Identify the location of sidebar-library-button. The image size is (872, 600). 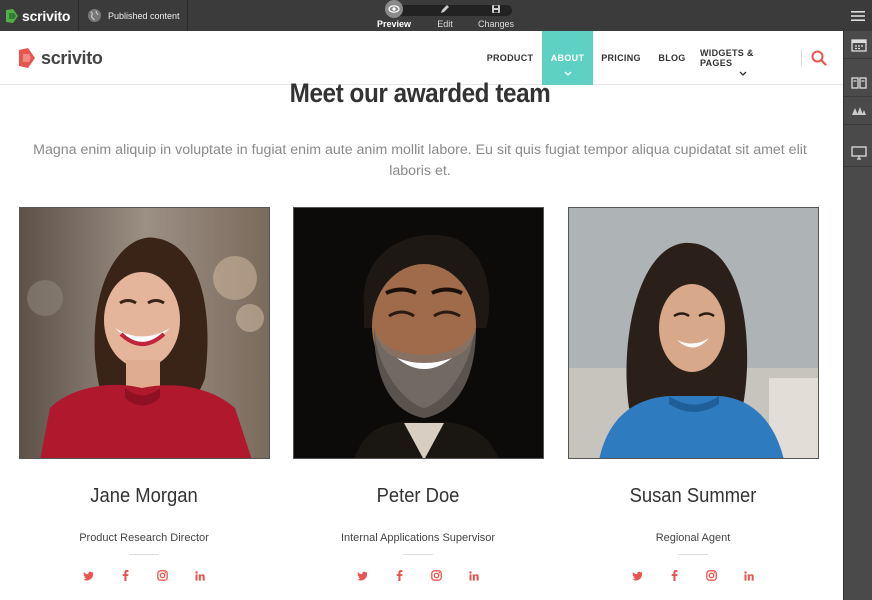
(858, 83).